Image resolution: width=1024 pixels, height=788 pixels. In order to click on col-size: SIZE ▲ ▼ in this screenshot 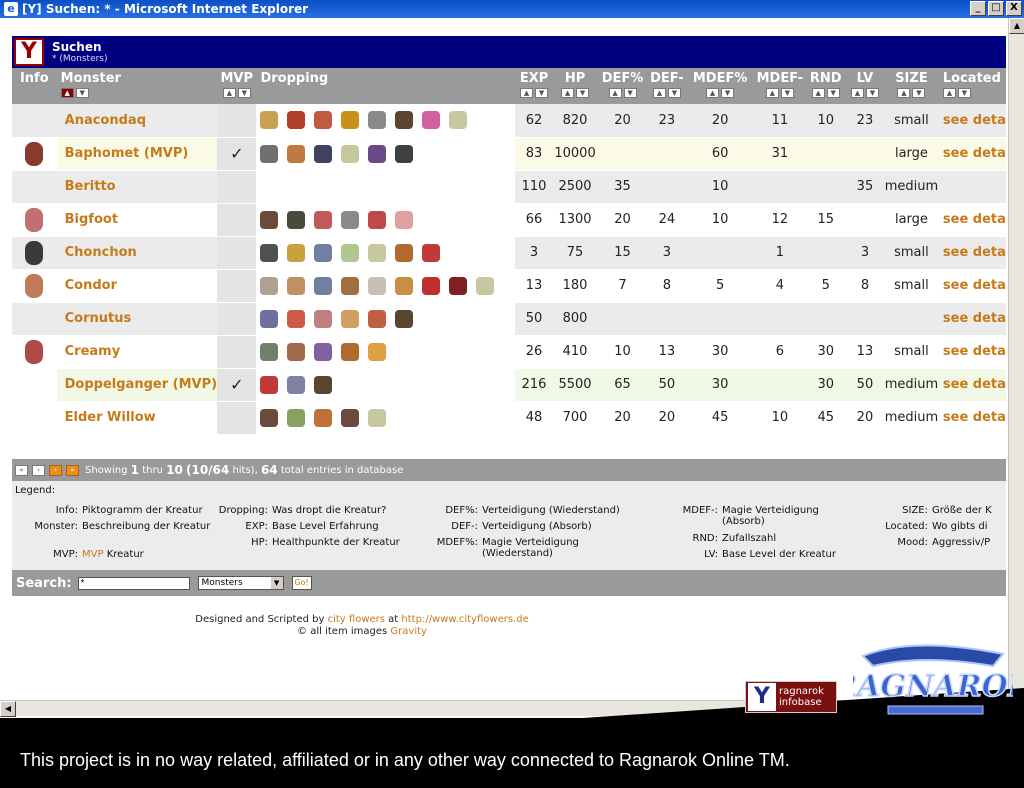, I will do `click(911, 86)`.